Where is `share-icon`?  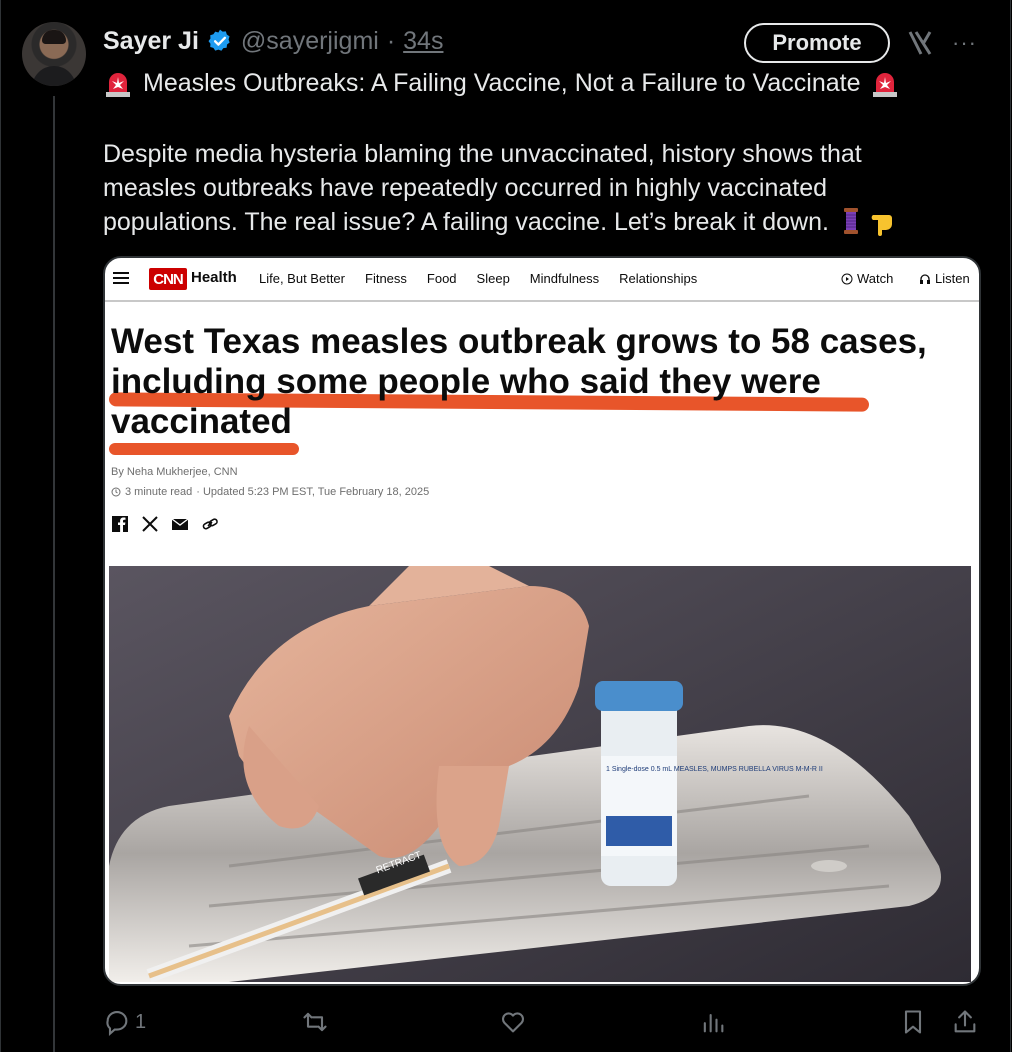 share-icon is located at coordinates (965, 1021).